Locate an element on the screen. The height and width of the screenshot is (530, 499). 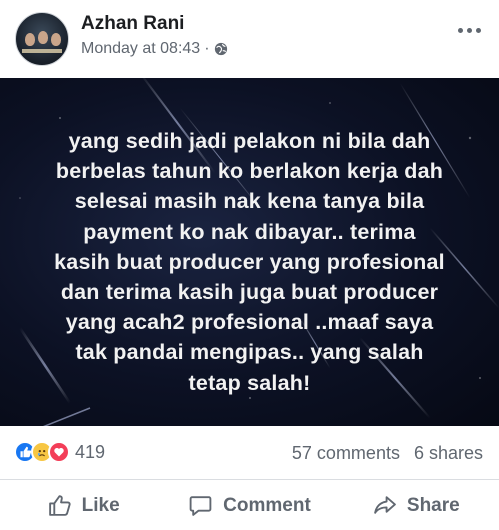
more-options-icon is located at coordinates (469, 30).